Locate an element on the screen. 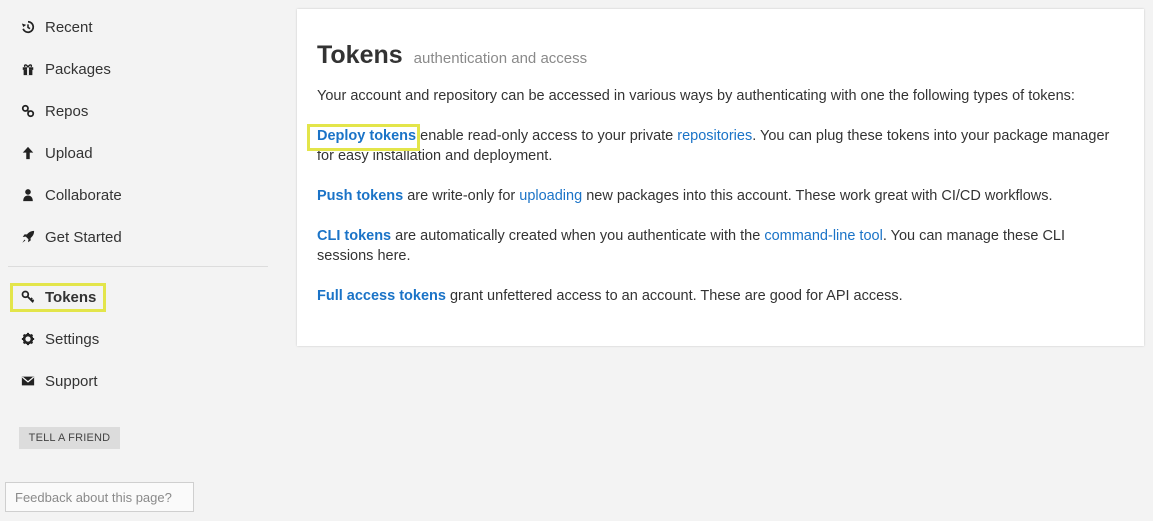 Image resolution: width=1153 pixels, height=521 pixels. sidebar-item-label: Collaborate is located at coordinates (83, 195).